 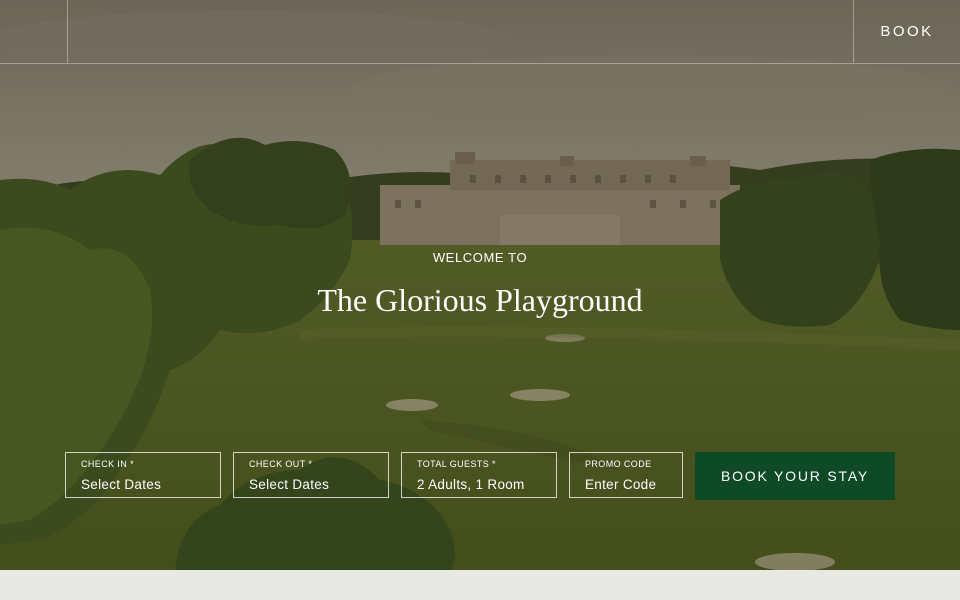 I want to click on check-out-value: Select Dates, so click(x=289, y=484).